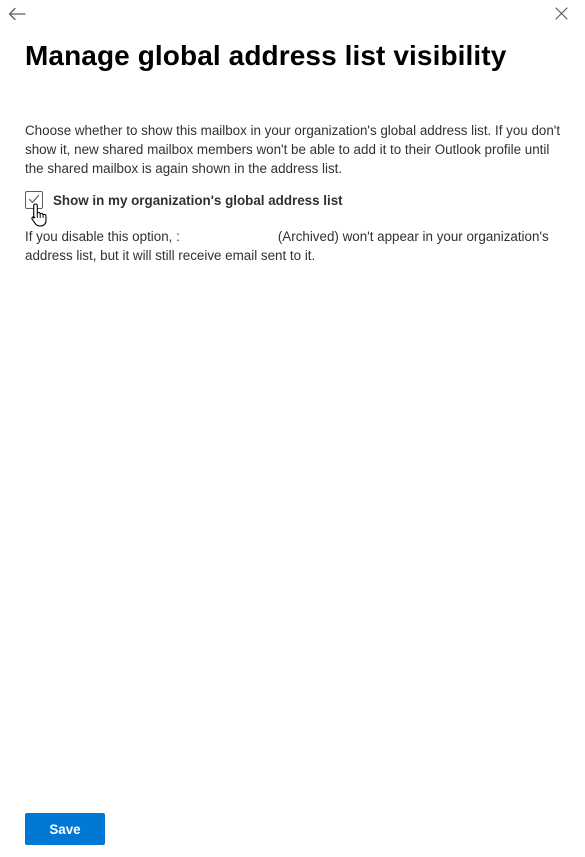  I want to click on page-title: Manage global address list visibility, so click(266, 55).